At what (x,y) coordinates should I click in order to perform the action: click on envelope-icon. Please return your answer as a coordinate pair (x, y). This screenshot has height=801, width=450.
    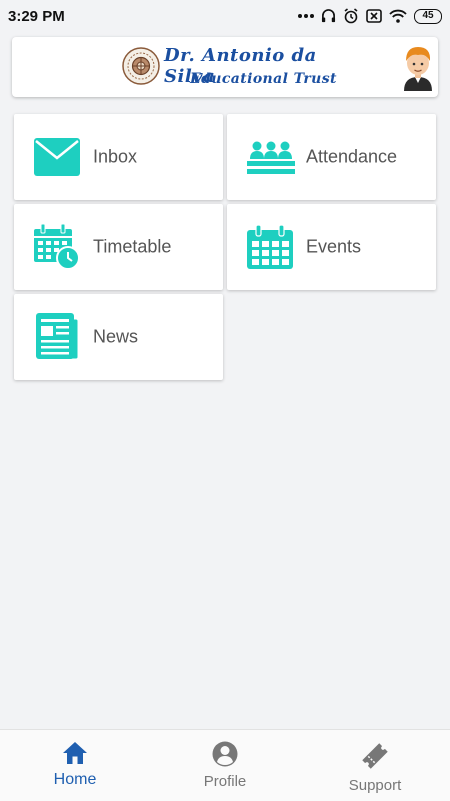
    Looking at the image, I should click on (57, 157).